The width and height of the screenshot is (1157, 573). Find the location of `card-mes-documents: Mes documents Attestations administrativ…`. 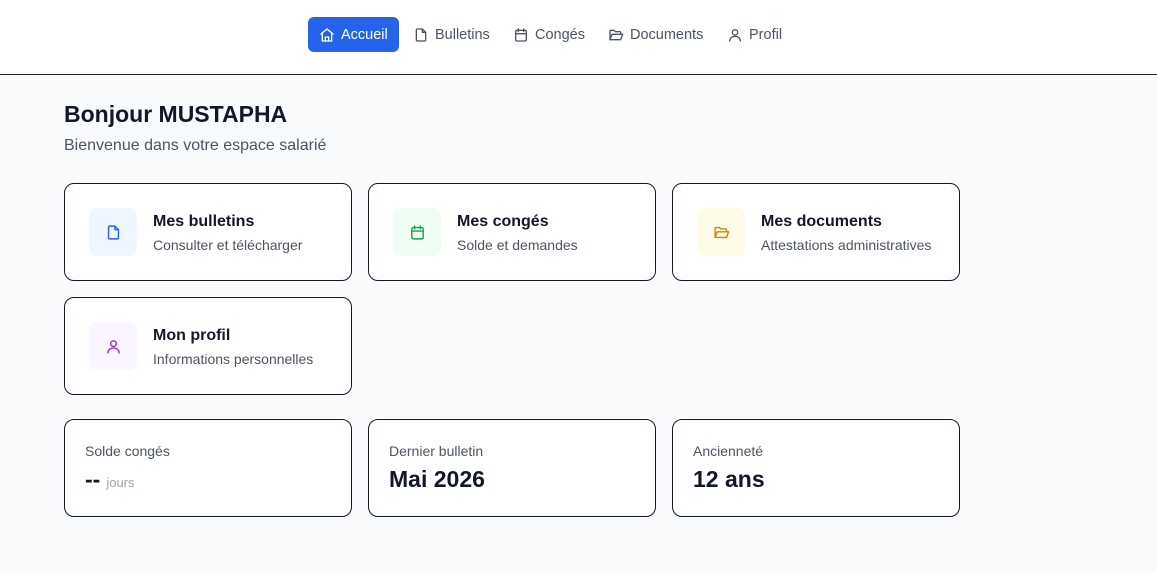

card-mes-documents: Mes documents Attestations administrativ… is located at coordinates (816, 232).